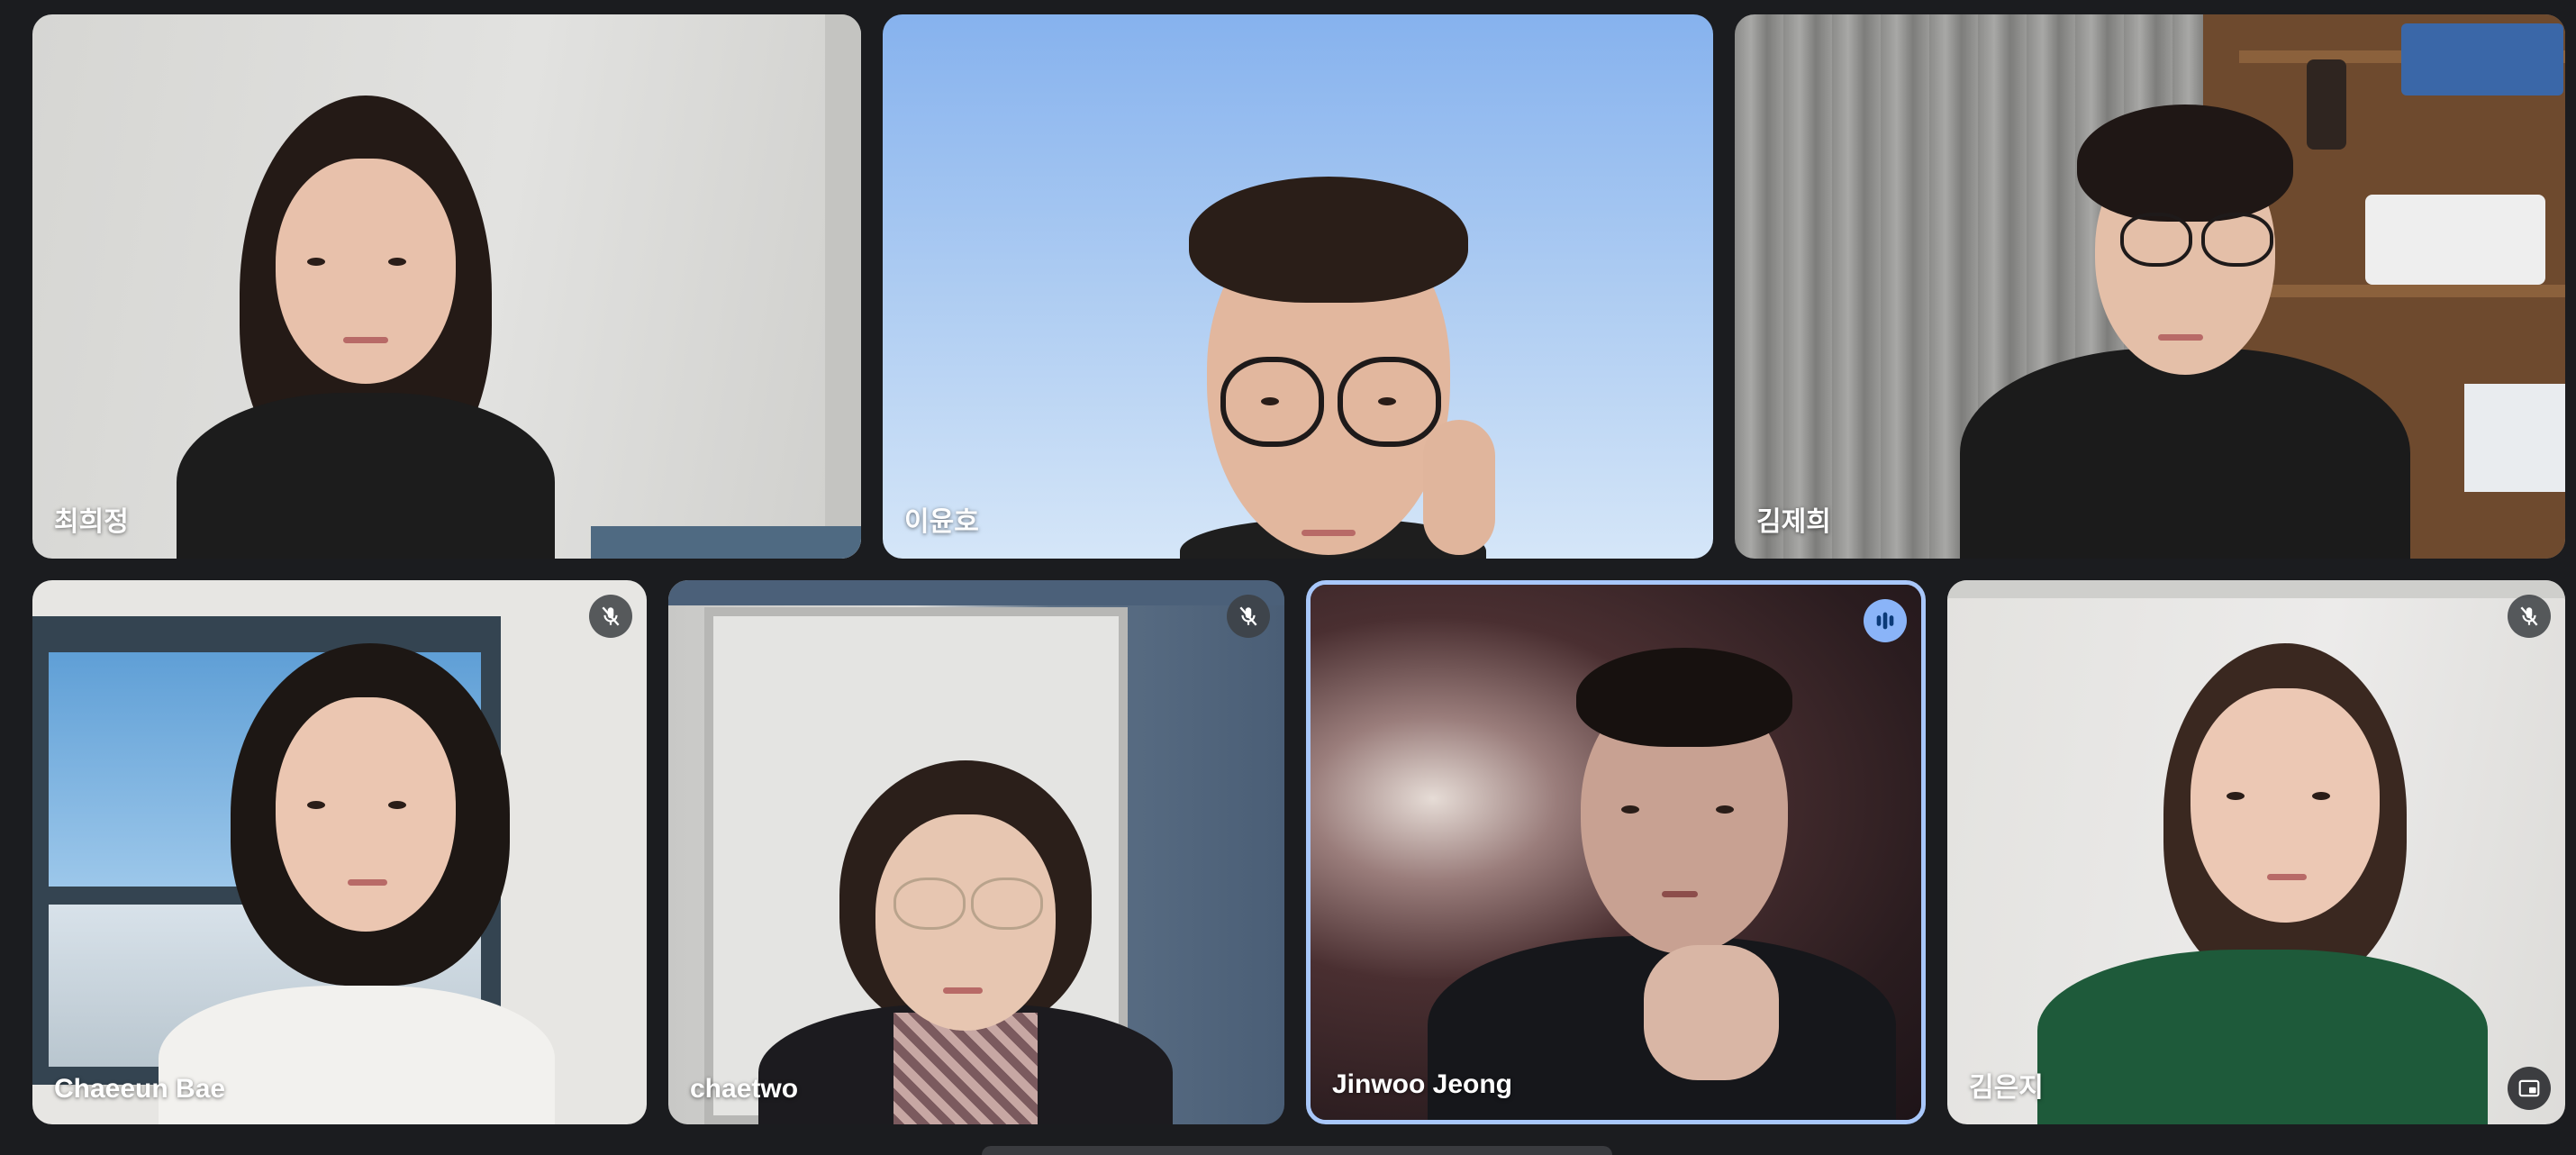 The width and height of the screenshot is (2576, 1155). I want to click on participant-tile-4: Chaeeun Bae, so click(339, 852).